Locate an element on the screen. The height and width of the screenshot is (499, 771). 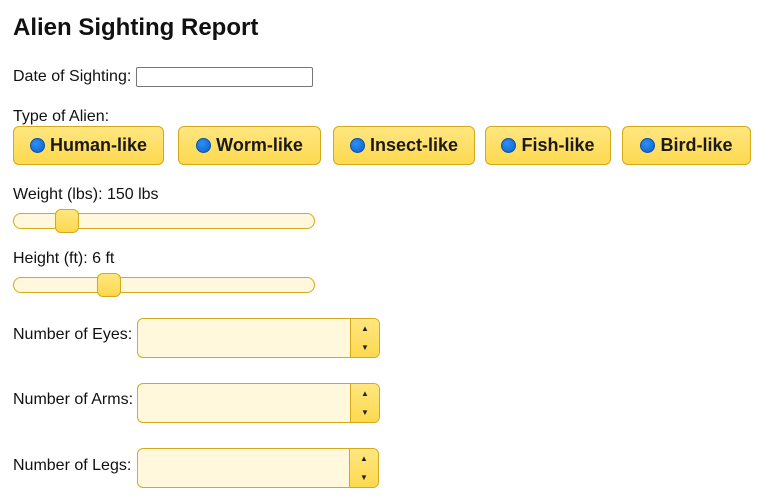
height-label: Height (ft): 6 ft is located at coordinates (64, 258).